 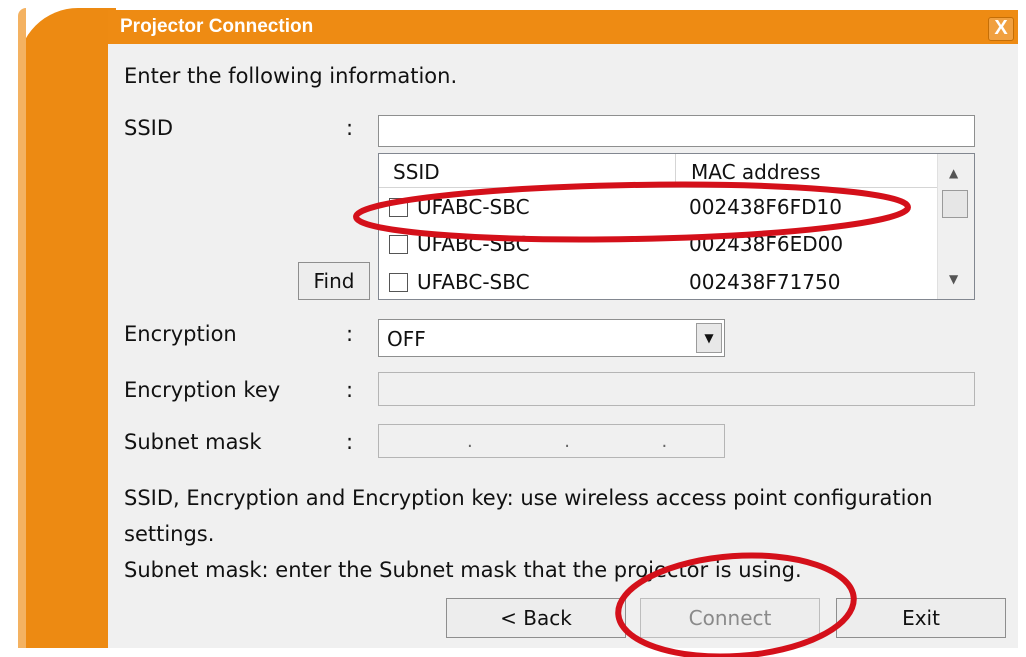 I want to click on column-separator, so click(x=675, y=170).